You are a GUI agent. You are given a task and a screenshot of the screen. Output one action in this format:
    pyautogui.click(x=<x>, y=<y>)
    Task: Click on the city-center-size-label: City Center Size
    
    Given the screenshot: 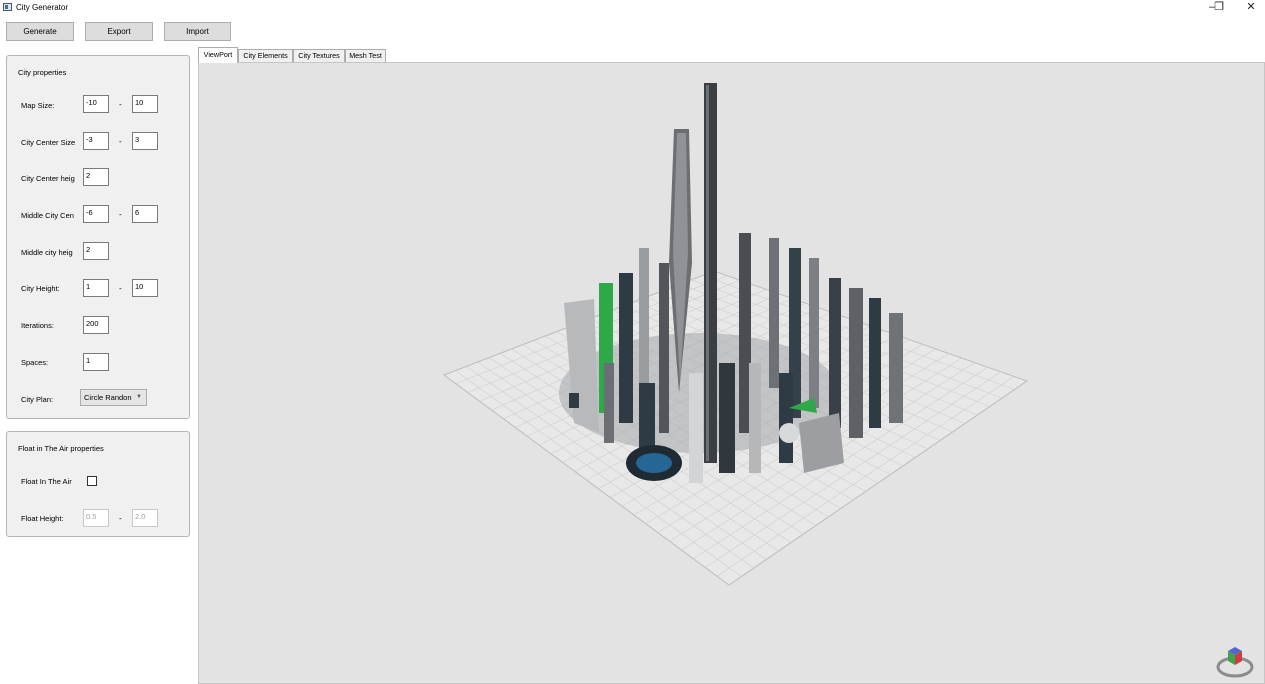 What is the action you would take?
    pyautogui.click(x=48, y=142)
    